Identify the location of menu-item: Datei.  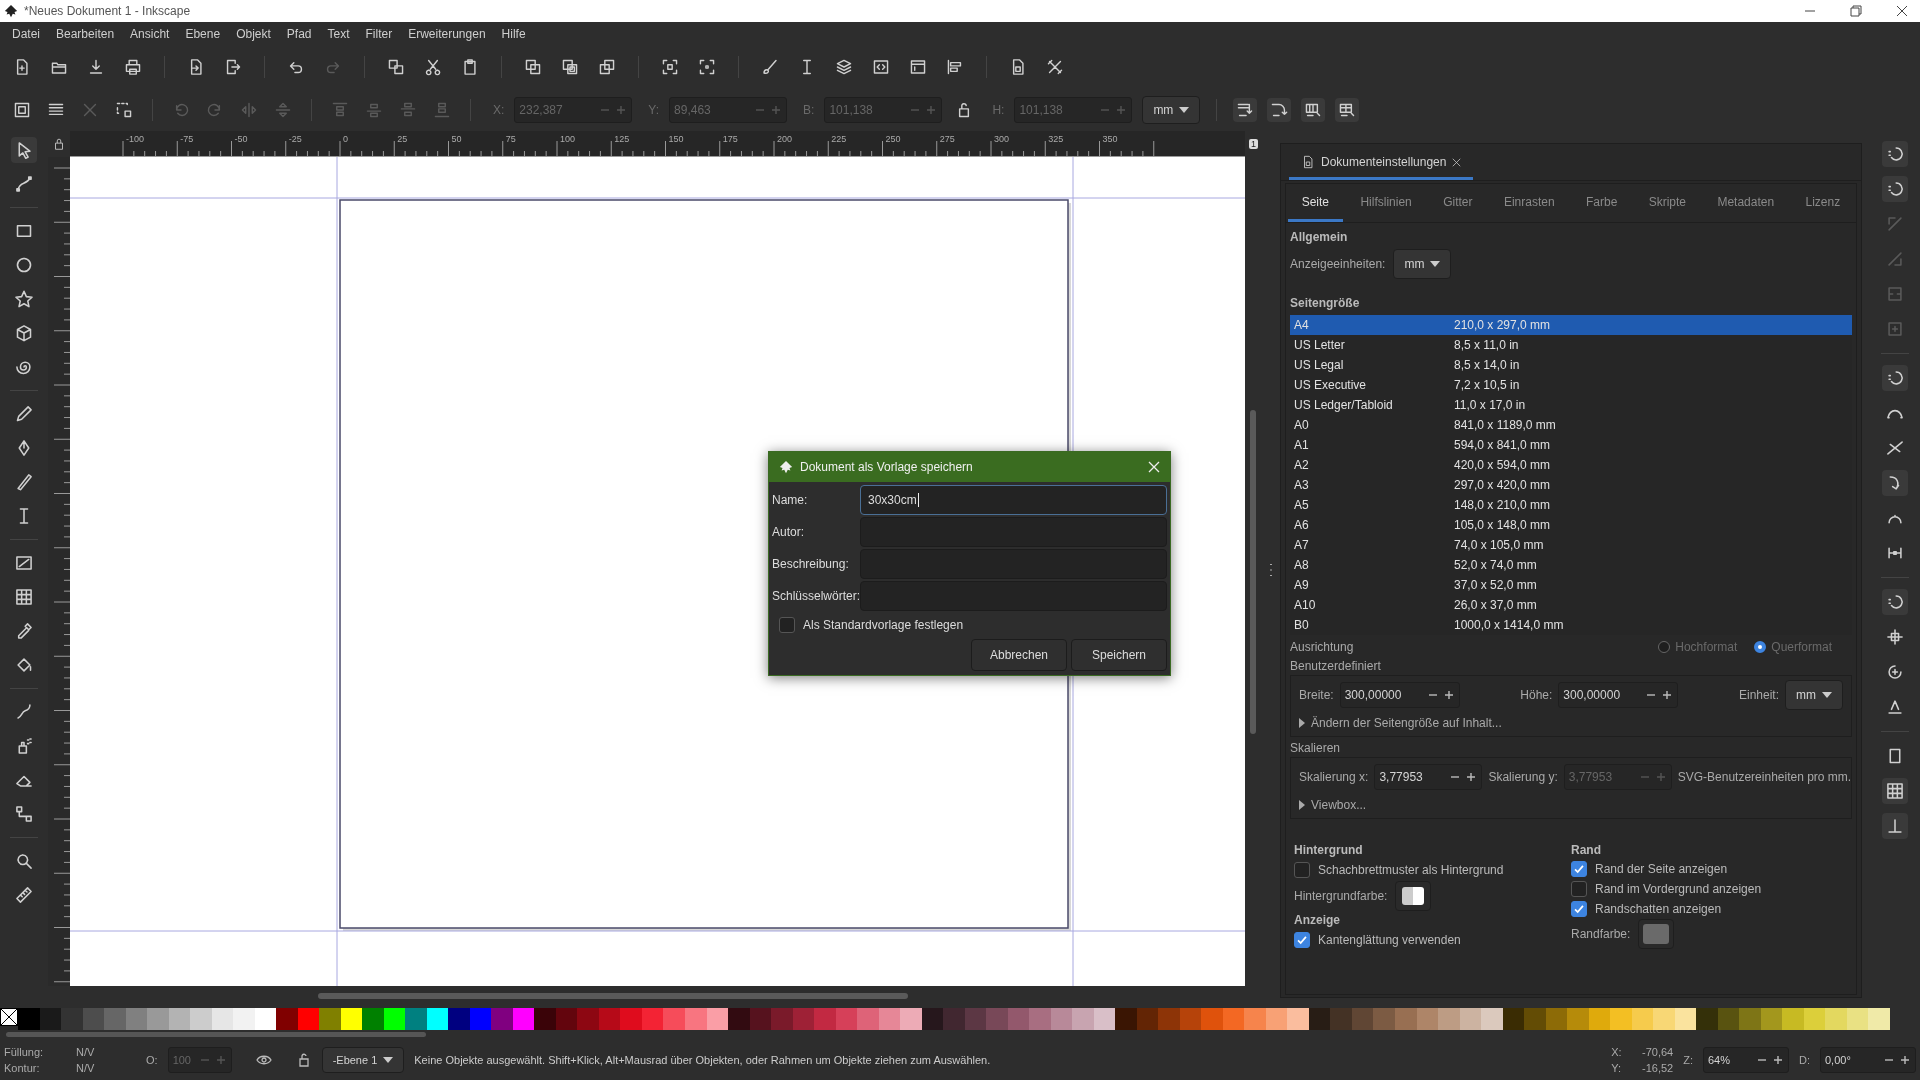
(26, 33).